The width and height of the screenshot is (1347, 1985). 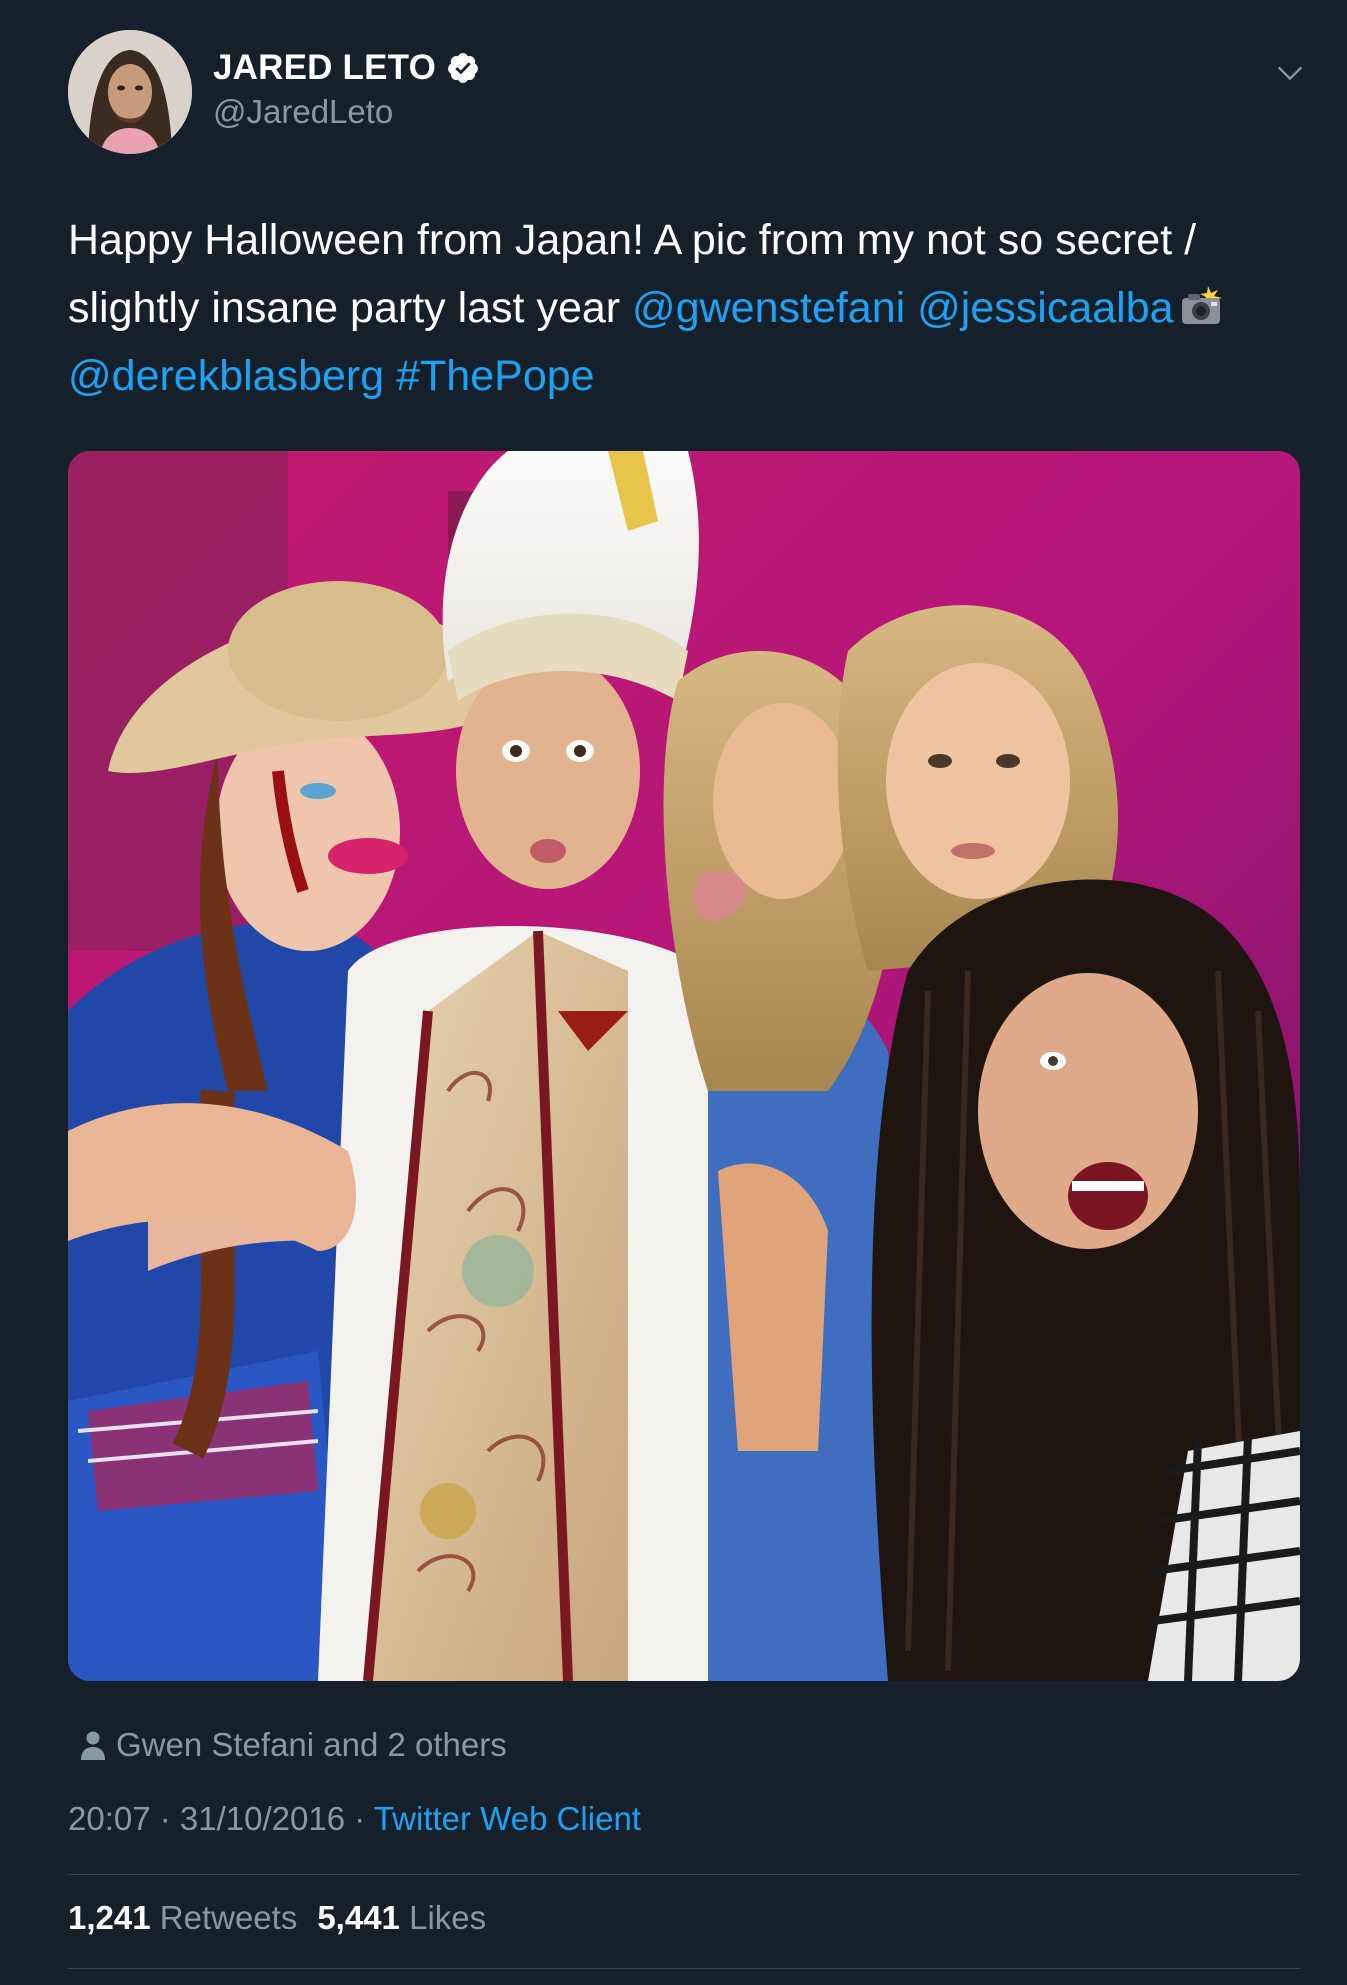 What do you see at coordinates (130, 92) in the screenshot?
I see `avatar` at bounding box center [130, 92].